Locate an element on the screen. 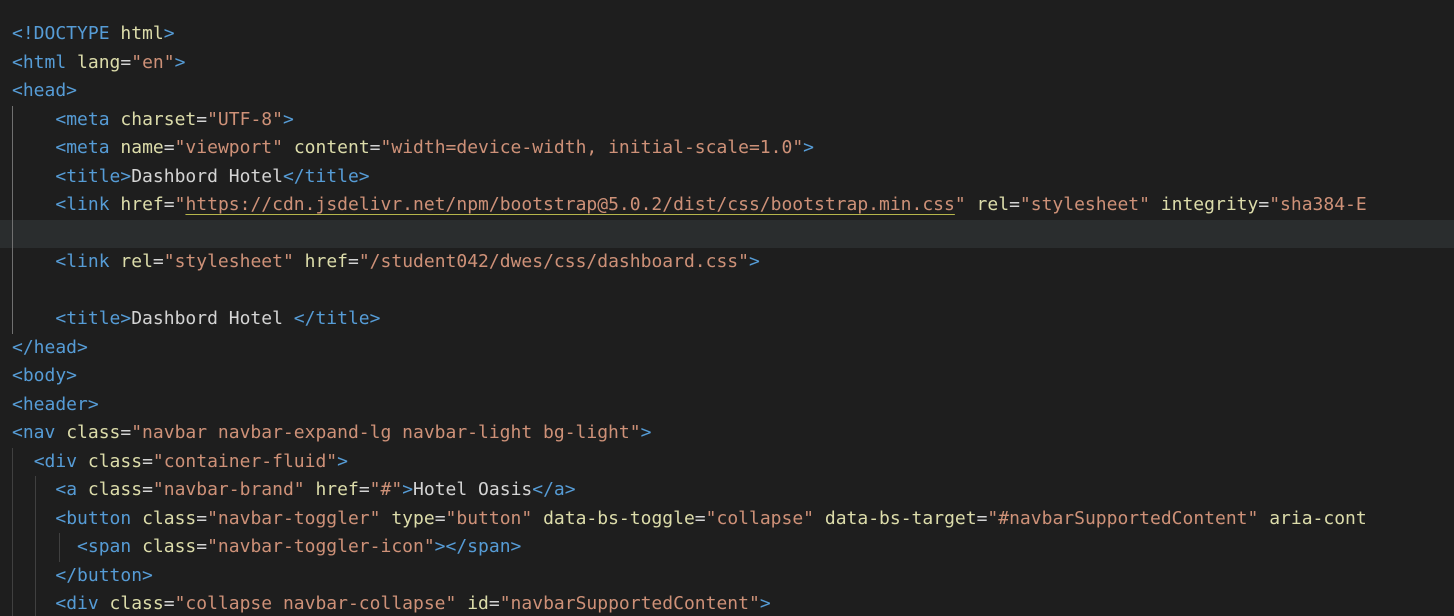  code-token: data-bs-toggle is located at coordinates (619, 518).